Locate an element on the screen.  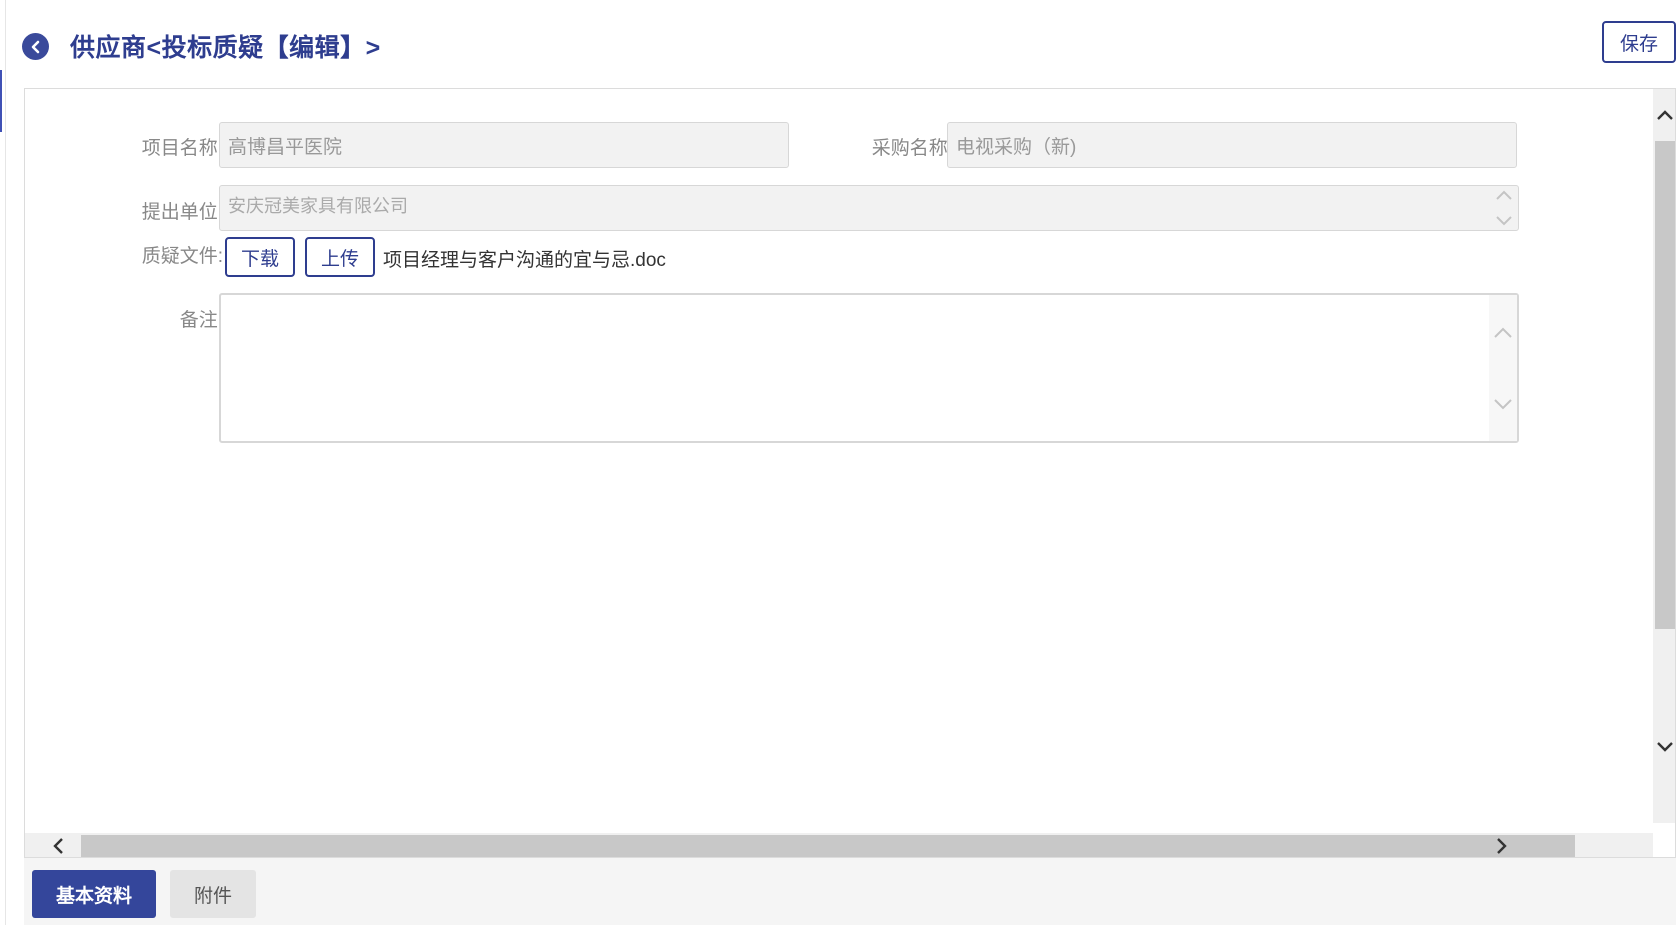
horizontal-scrollbar is located at coordinates (839, 845).